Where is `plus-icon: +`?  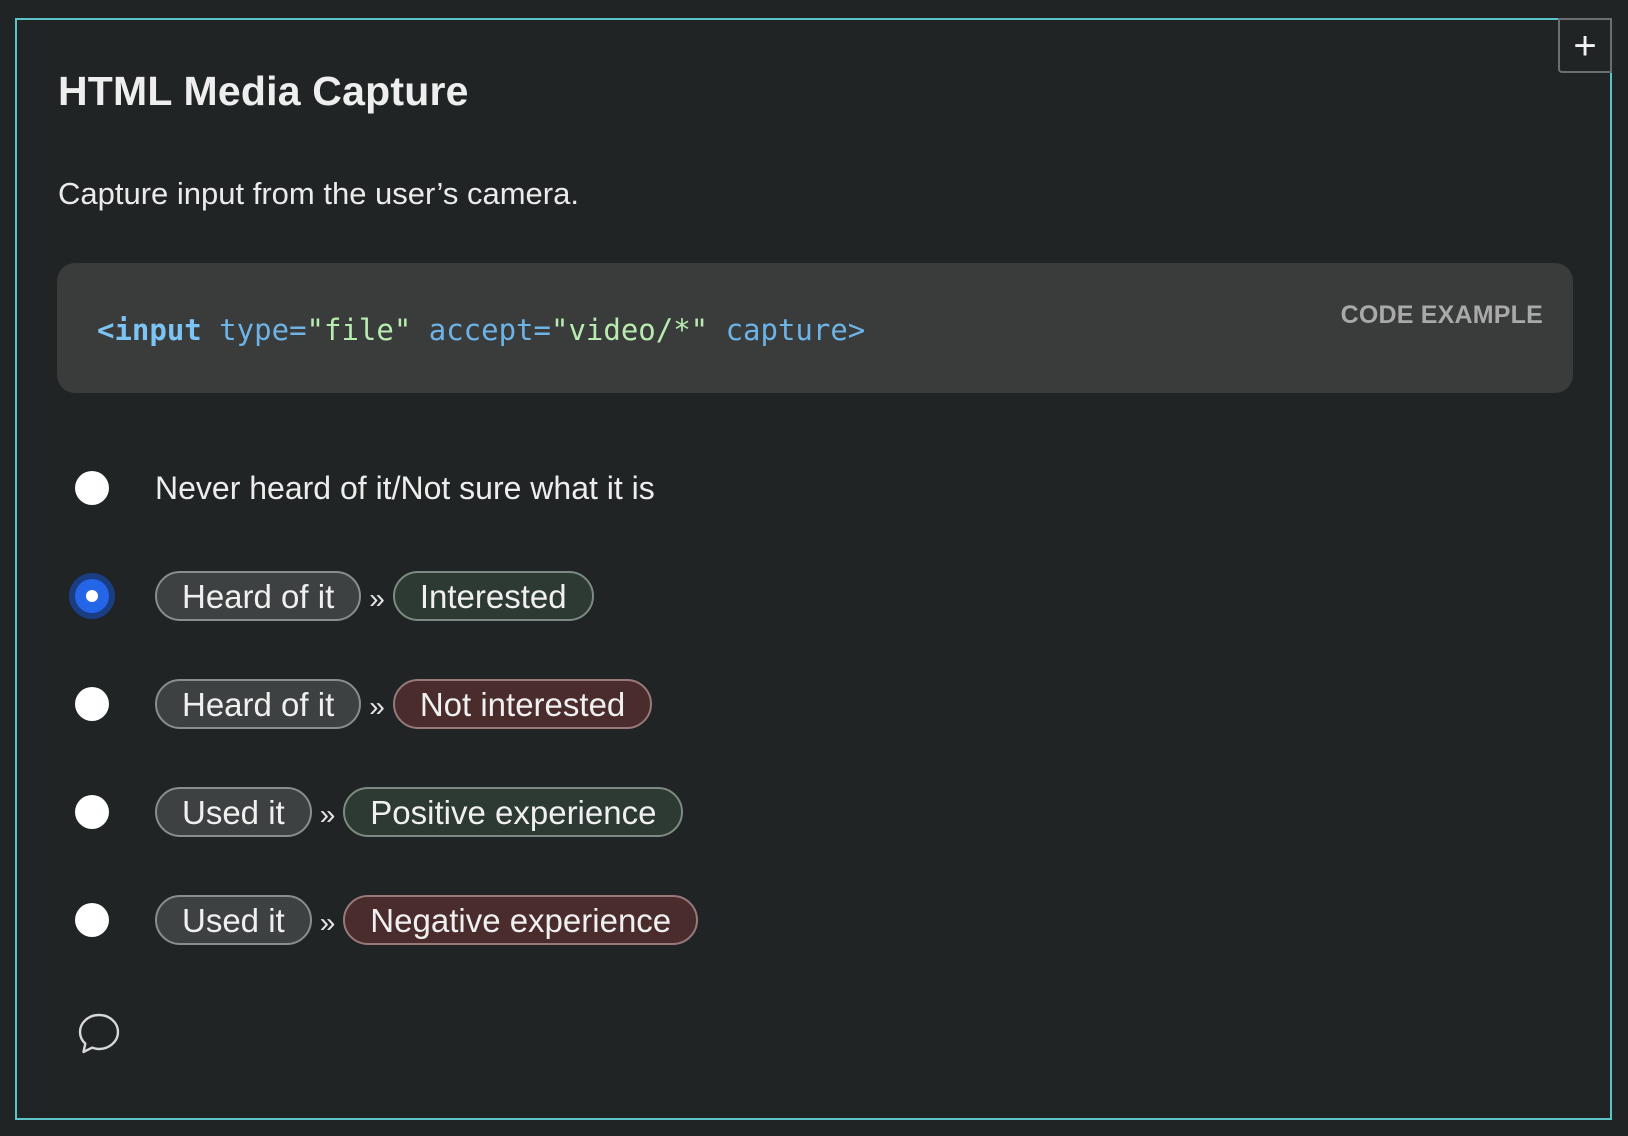
plus-icon: + is located at coordinates (1585, 45).